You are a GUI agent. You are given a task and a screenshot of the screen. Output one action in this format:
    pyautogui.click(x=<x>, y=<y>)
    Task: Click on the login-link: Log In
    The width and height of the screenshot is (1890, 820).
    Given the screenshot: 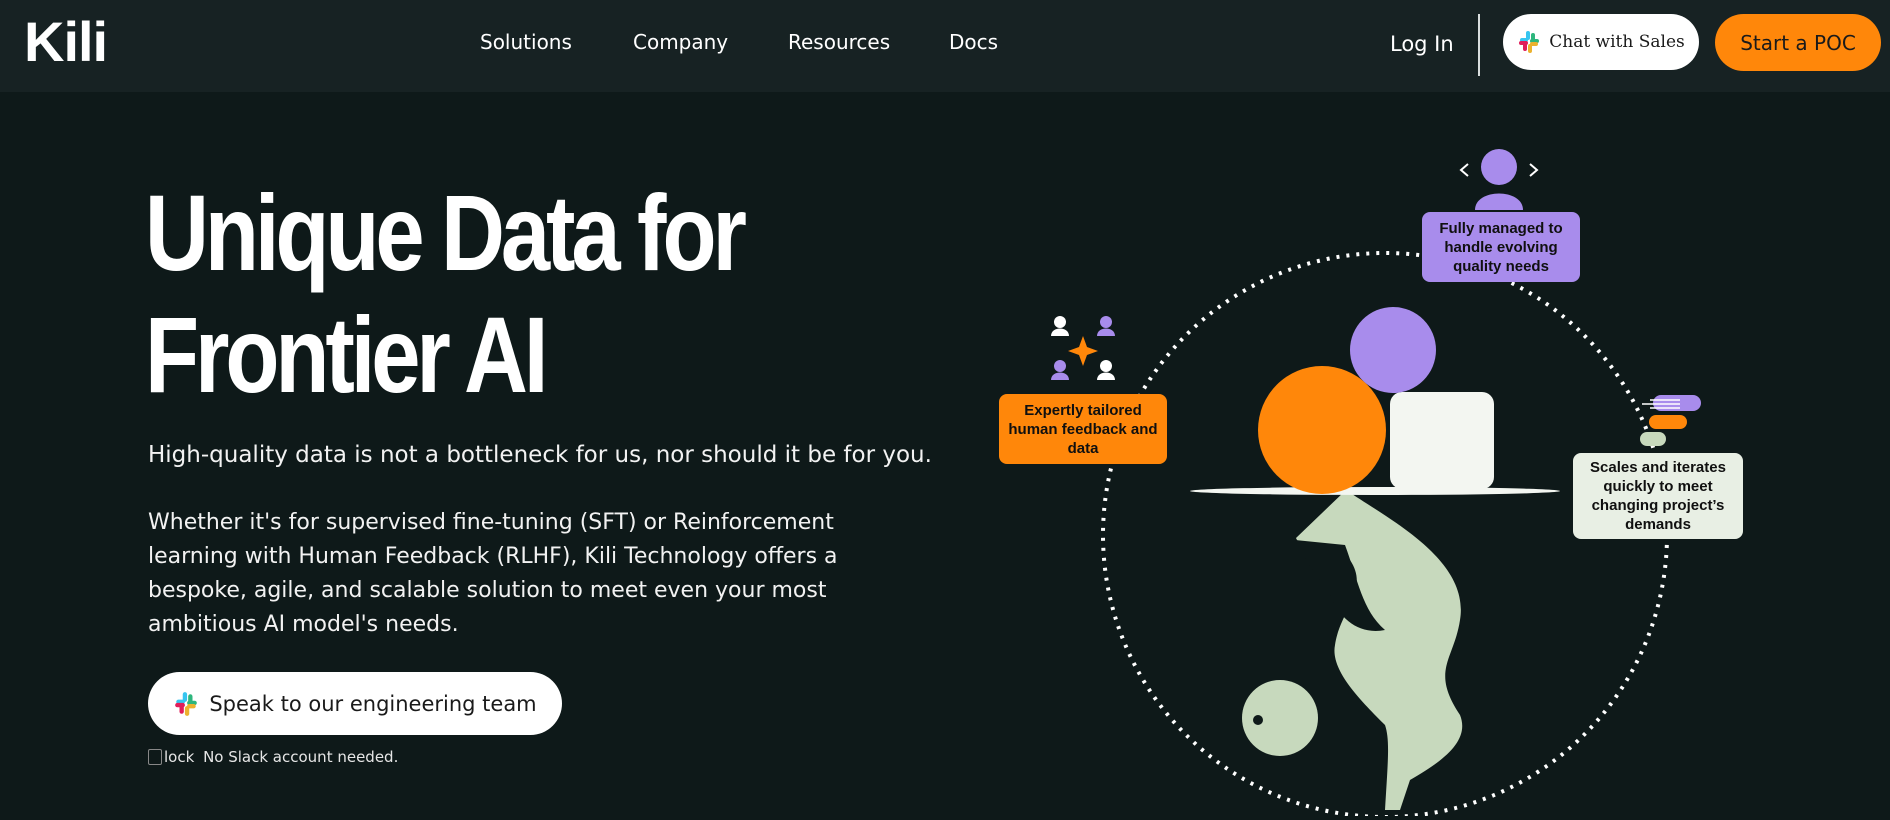 What is the action you would take?
    pyautogui.click(x=1422, y=44)
    